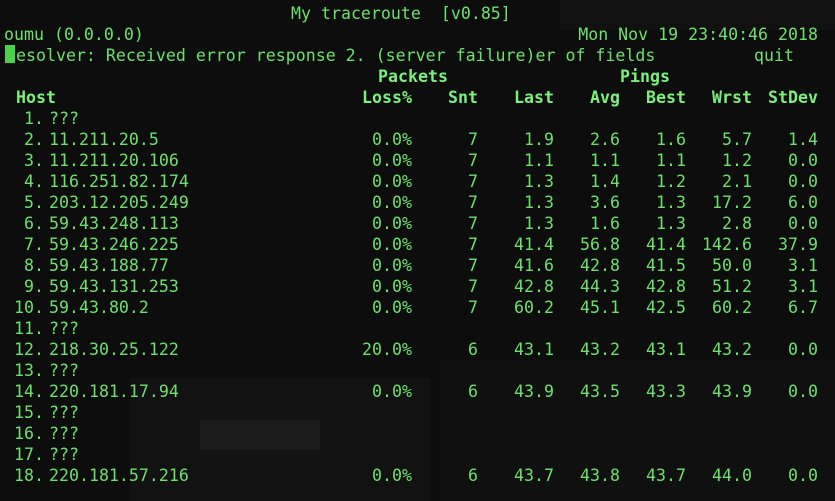 The image size is (835, 501). What do you see at coordinates (114, 244) in the screenshot?
I see `cell-host: 59.43.246.225` at bounding box center [114, 244].